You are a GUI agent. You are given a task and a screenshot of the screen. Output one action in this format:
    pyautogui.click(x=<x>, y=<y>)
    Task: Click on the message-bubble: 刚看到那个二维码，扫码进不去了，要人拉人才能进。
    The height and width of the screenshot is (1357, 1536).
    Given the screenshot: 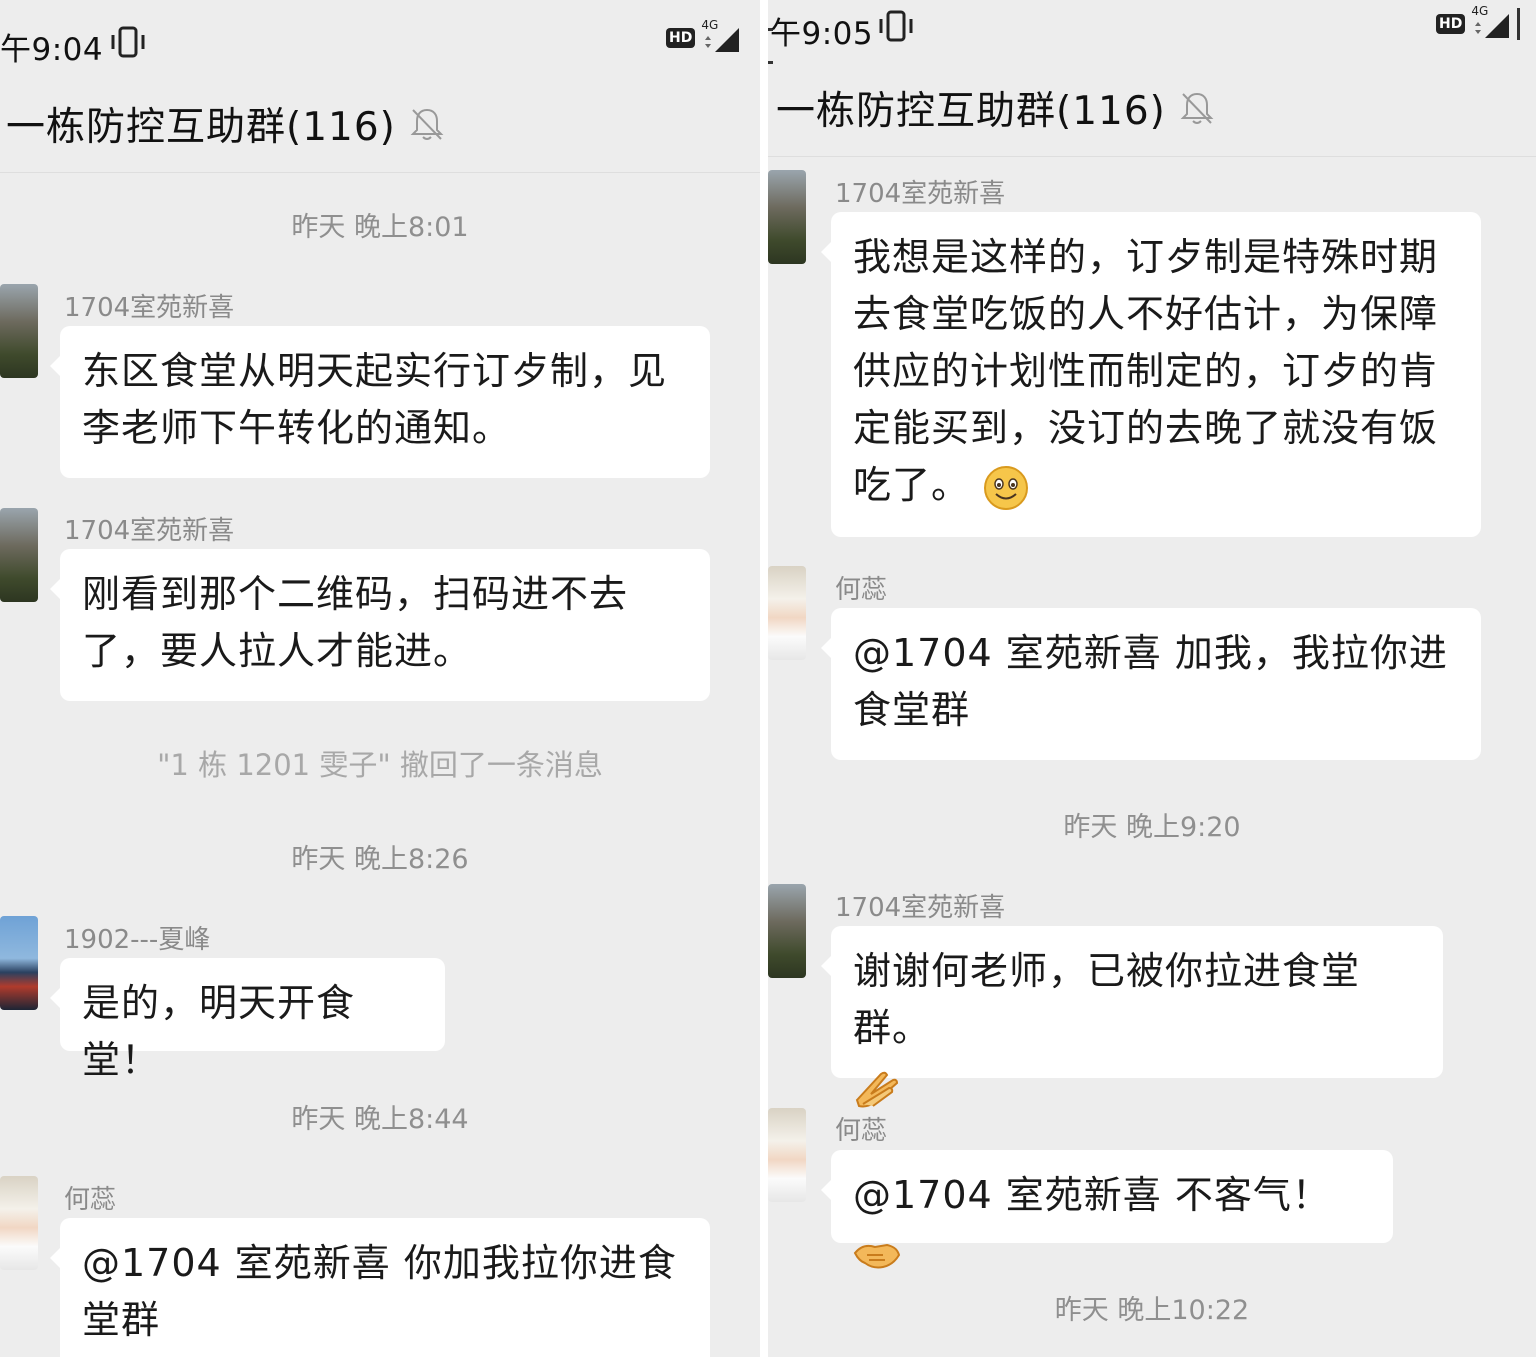 What is the action you would take?
    pyautogui.click(x=380, y=625)
    